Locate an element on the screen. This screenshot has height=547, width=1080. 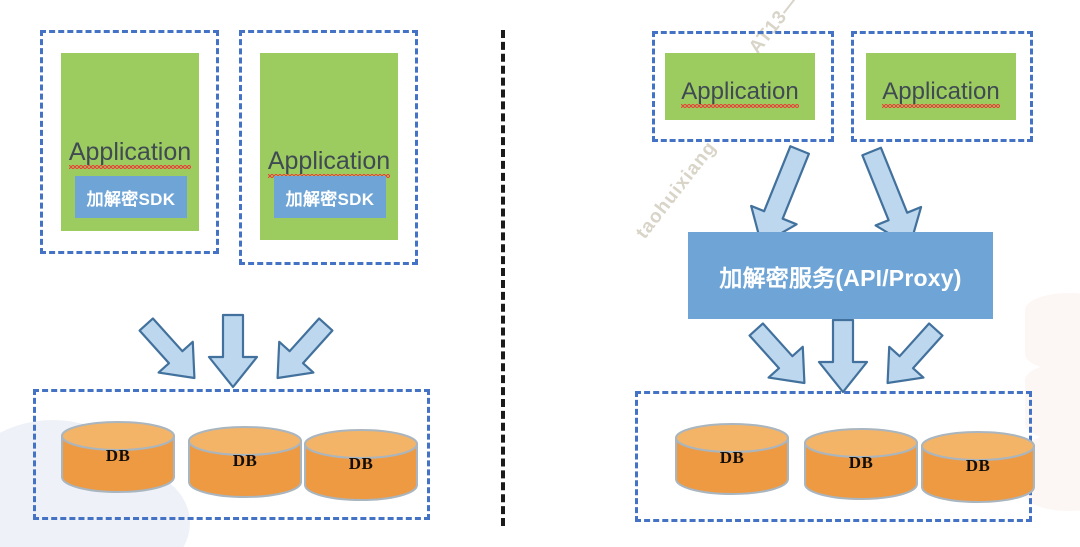
sdk-box-2: 加解密SDK is located at coordinates (330, 197).